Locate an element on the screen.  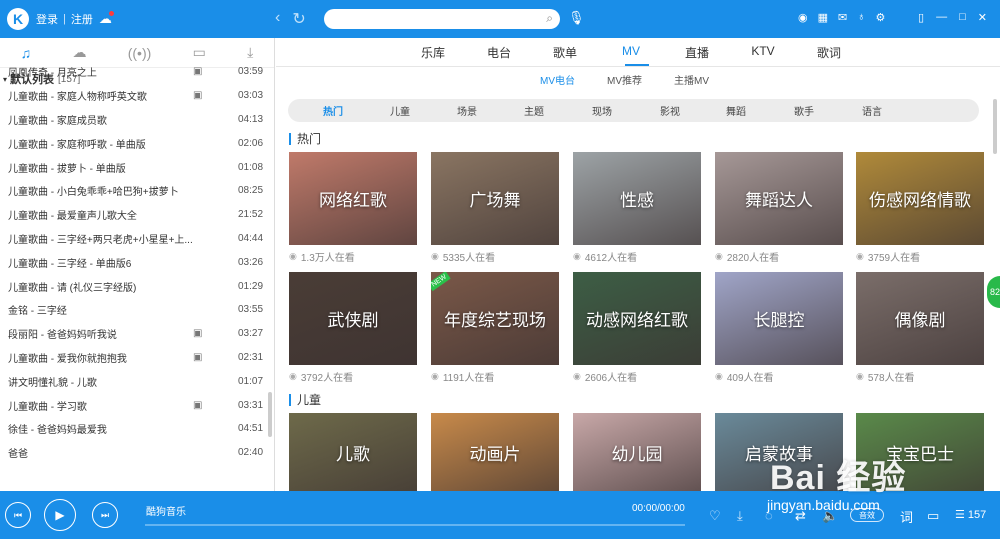
mv-thumbnail: 偶像剧 is located at coordinates (920, 318).